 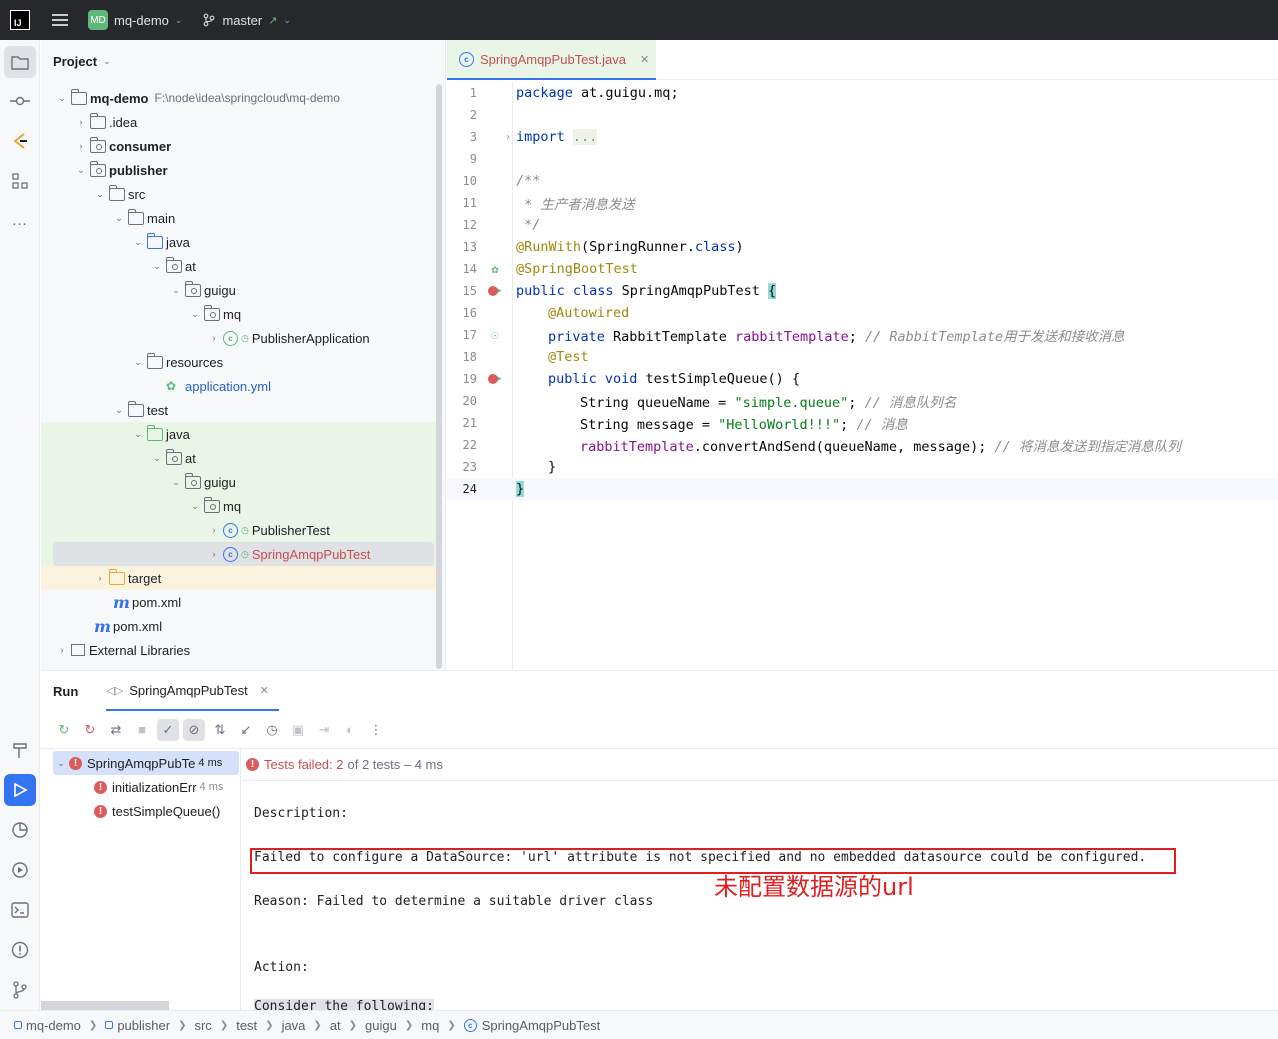 What do you see at coordinates (238, 386) in the screenshot?
I see `tree-item-application-yml: ✿ application.yml` at bounding box center [238, 386].